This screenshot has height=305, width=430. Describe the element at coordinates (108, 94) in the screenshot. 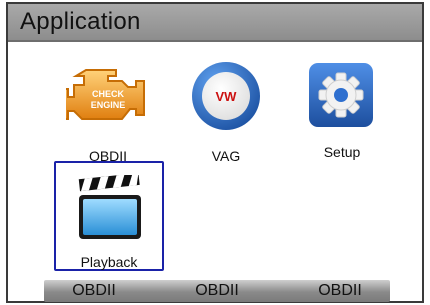

I see `check-engine-text-1: CHECK` at that location.